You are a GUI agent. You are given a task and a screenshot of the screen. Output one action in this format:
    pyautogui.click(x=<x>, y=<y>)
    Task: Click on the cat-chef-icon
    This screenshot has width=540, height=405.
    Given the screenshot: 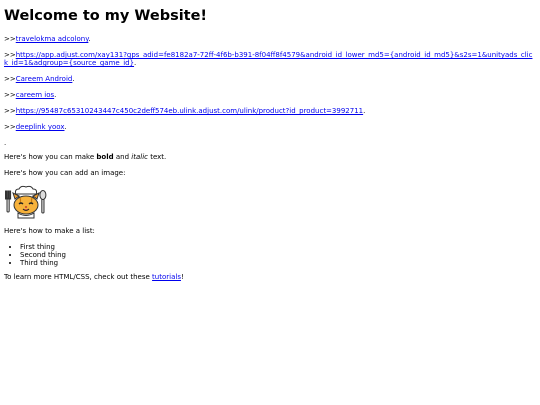 What is the action you would take?
    pyautogui.click(x=26, y=202)
    